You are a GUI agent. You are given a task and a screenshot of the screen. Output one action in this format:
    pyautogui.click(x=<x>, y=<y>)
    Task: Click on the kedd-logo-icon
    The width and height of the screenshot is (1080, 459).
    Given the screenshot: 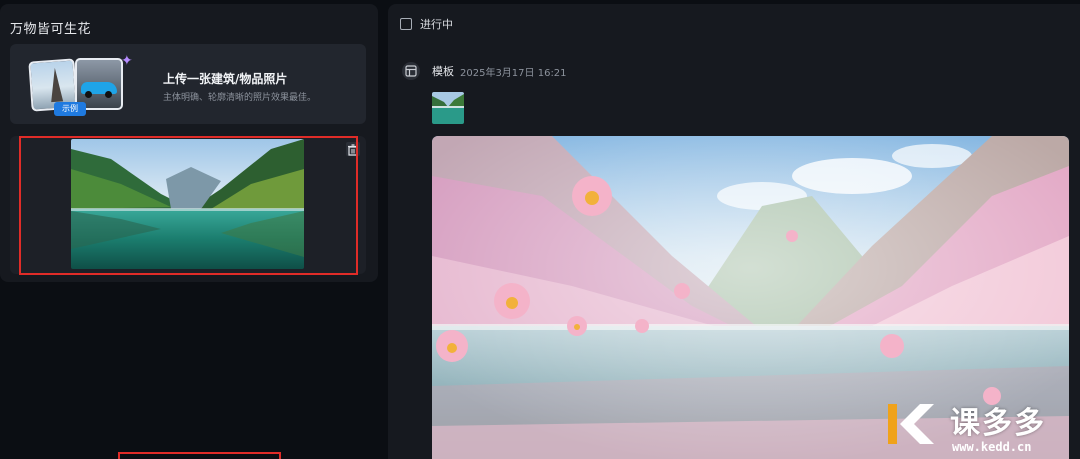 What is the action you would take?
    pyautogui.click(x=911, y=424)
    